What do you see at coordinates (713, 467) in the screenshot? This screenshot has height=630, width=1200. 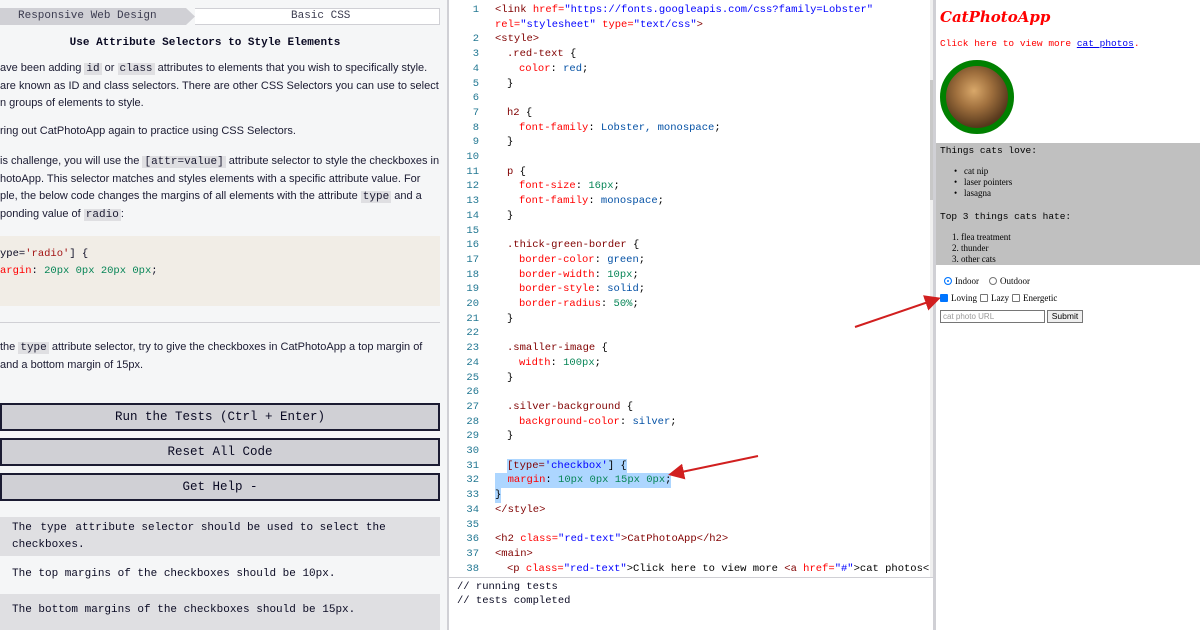 I see `arrow-to-code` at bounding box center [713, 467].